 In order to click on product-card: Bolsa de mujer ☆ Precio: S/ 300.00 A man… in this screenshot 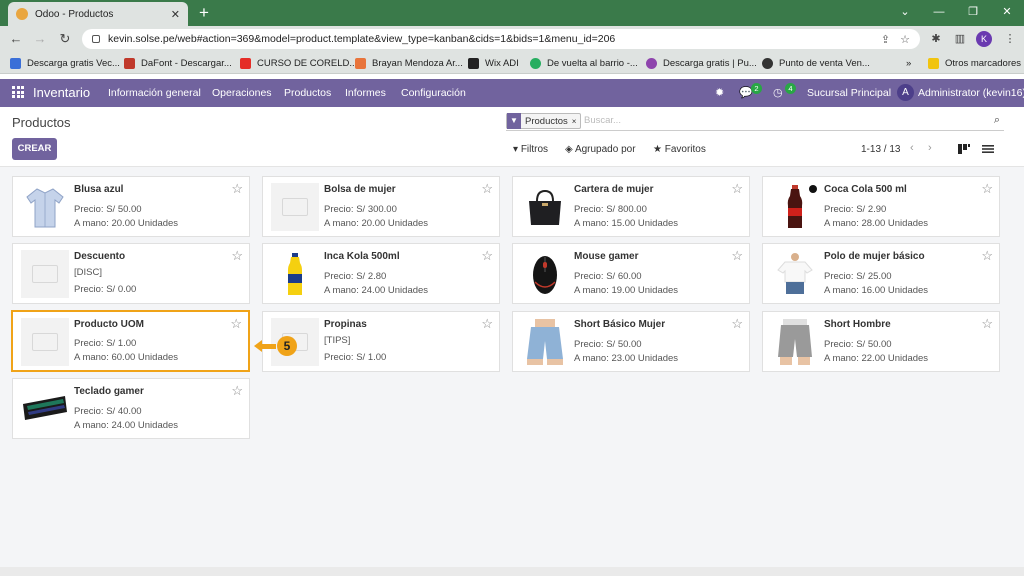, I will do `click(381, 206)`.